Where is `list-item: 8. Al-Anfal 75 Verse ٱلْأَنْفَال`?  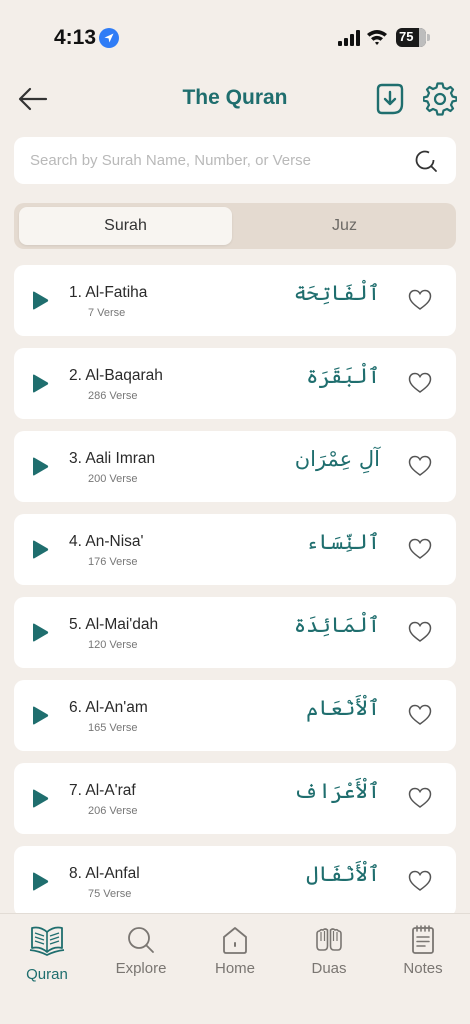 list-item: 8. Al-Anfal 75 Verse ٱلْأَنْفَال is located at coordinates (235, 879).